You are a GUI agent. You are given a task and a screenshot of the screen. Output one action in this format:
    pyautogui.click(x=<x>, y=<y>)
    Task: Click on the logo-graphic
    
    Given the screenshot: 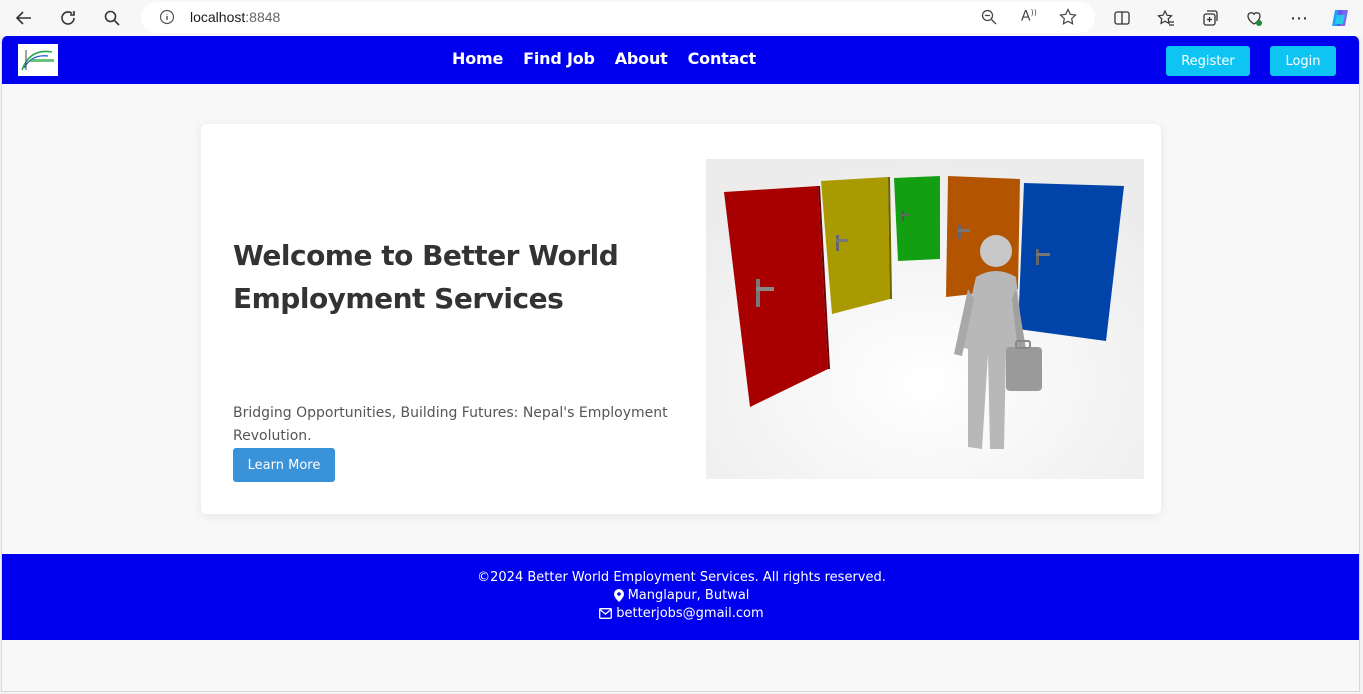 What is the action you would take?
    pyautogui.click(x=37, y=60)
    